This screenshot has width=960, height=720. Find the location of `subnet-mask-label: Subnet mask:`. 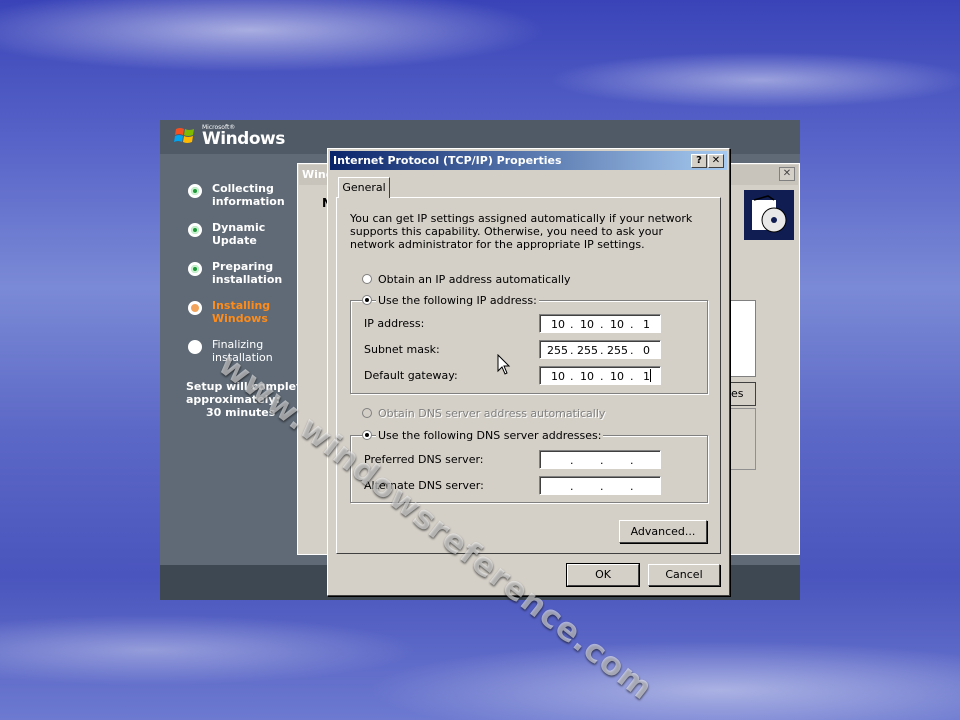

subnet-mask-label: Subnet mask: is located at coordinates (402, 349).